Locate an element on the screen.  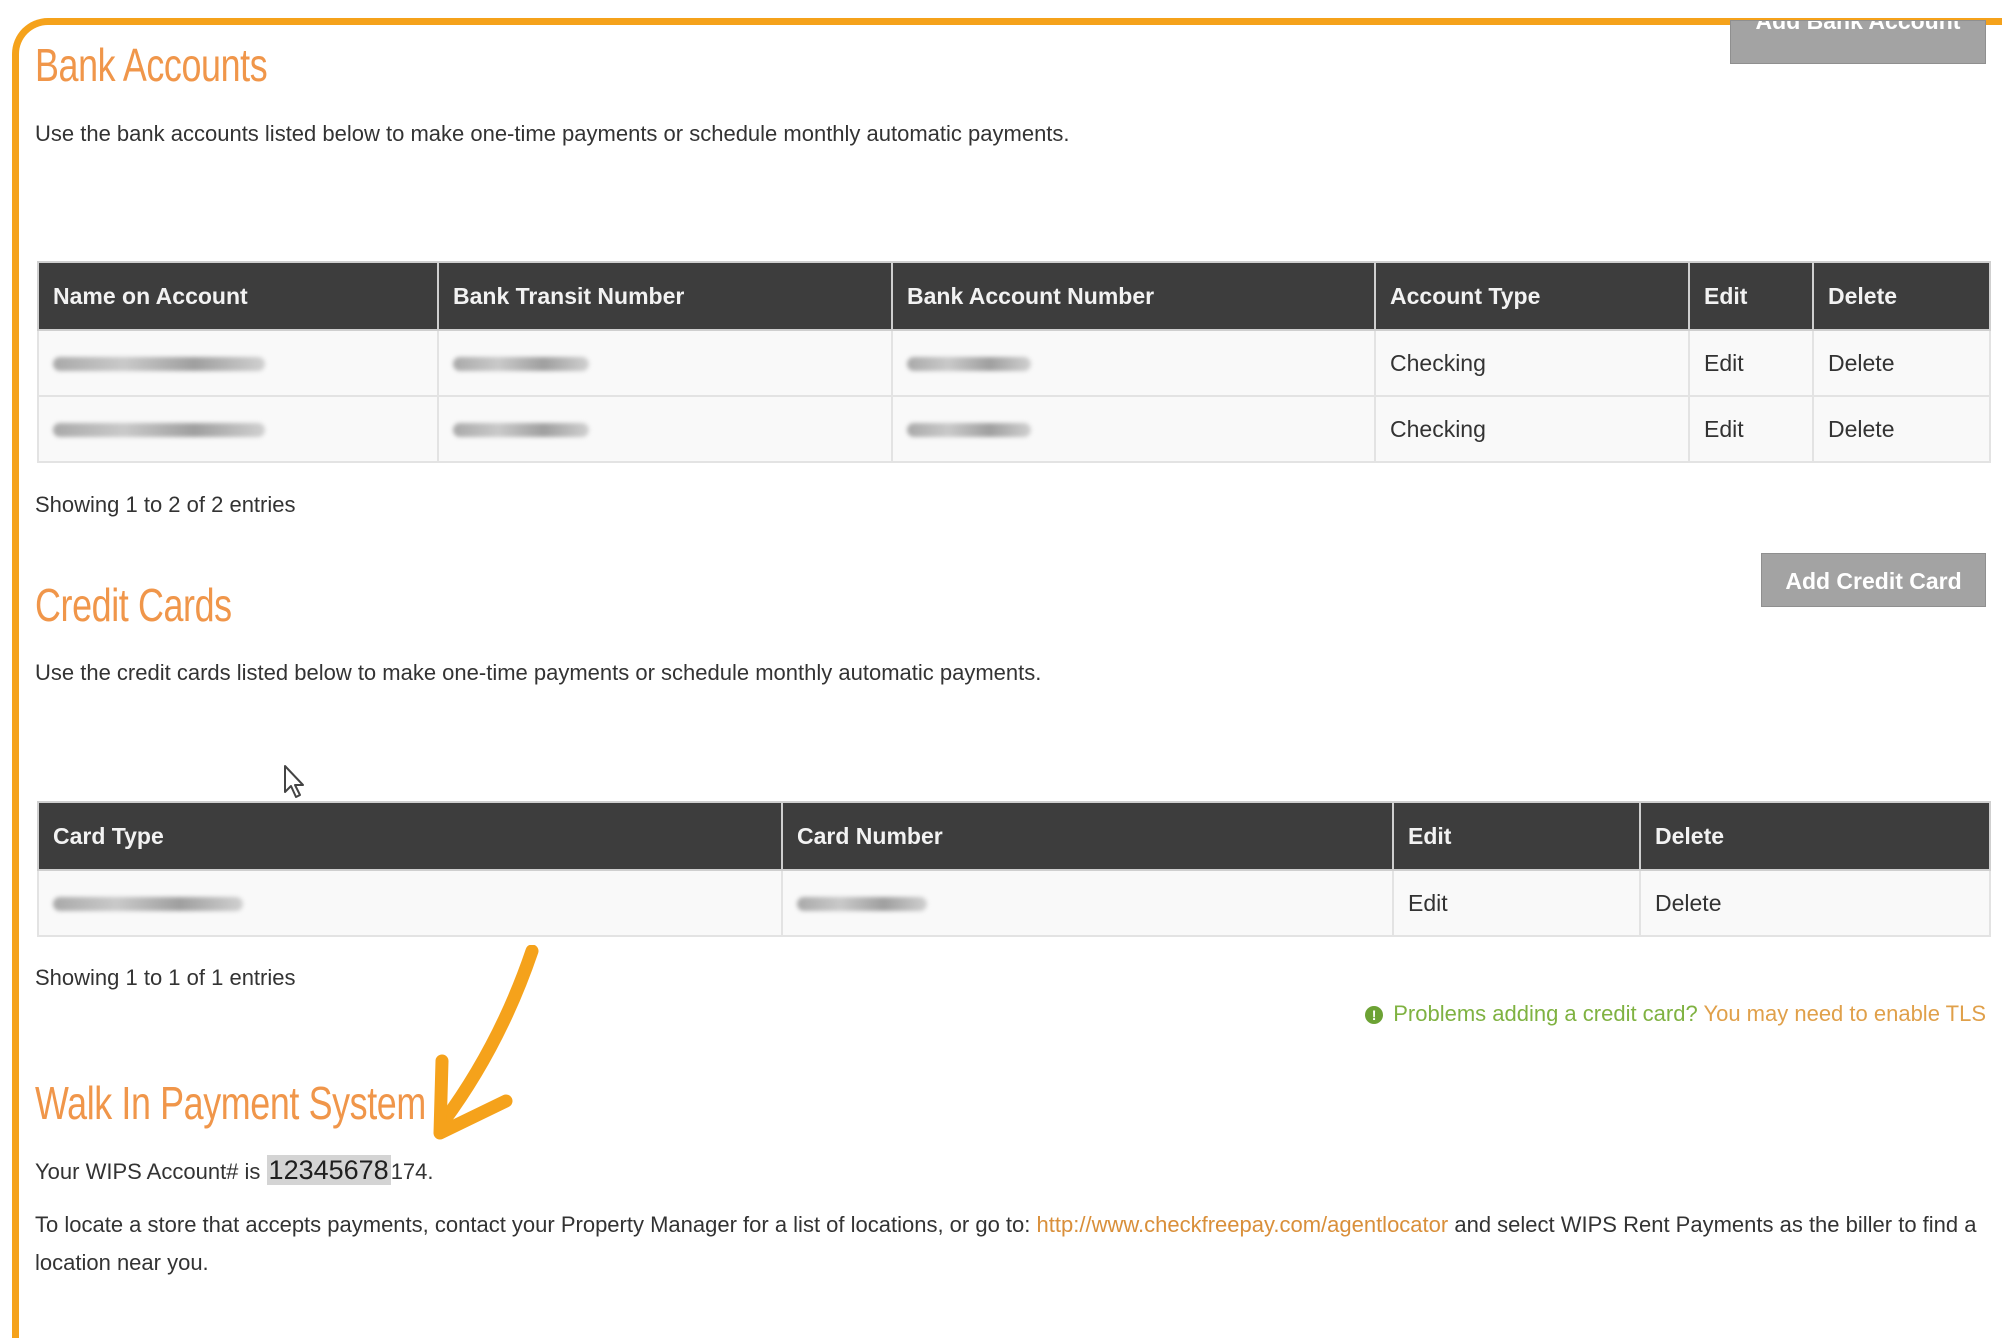
wips-account-prefix: Your WIPS Account# is is located at coordinates (148, 1171).